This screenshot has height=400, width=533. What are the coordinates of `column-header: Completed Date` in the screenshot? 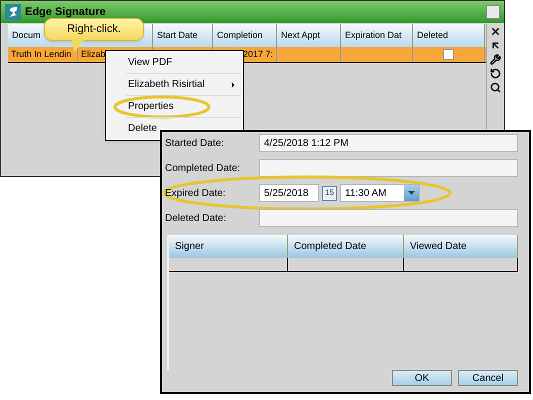 It's located at (346, 246).